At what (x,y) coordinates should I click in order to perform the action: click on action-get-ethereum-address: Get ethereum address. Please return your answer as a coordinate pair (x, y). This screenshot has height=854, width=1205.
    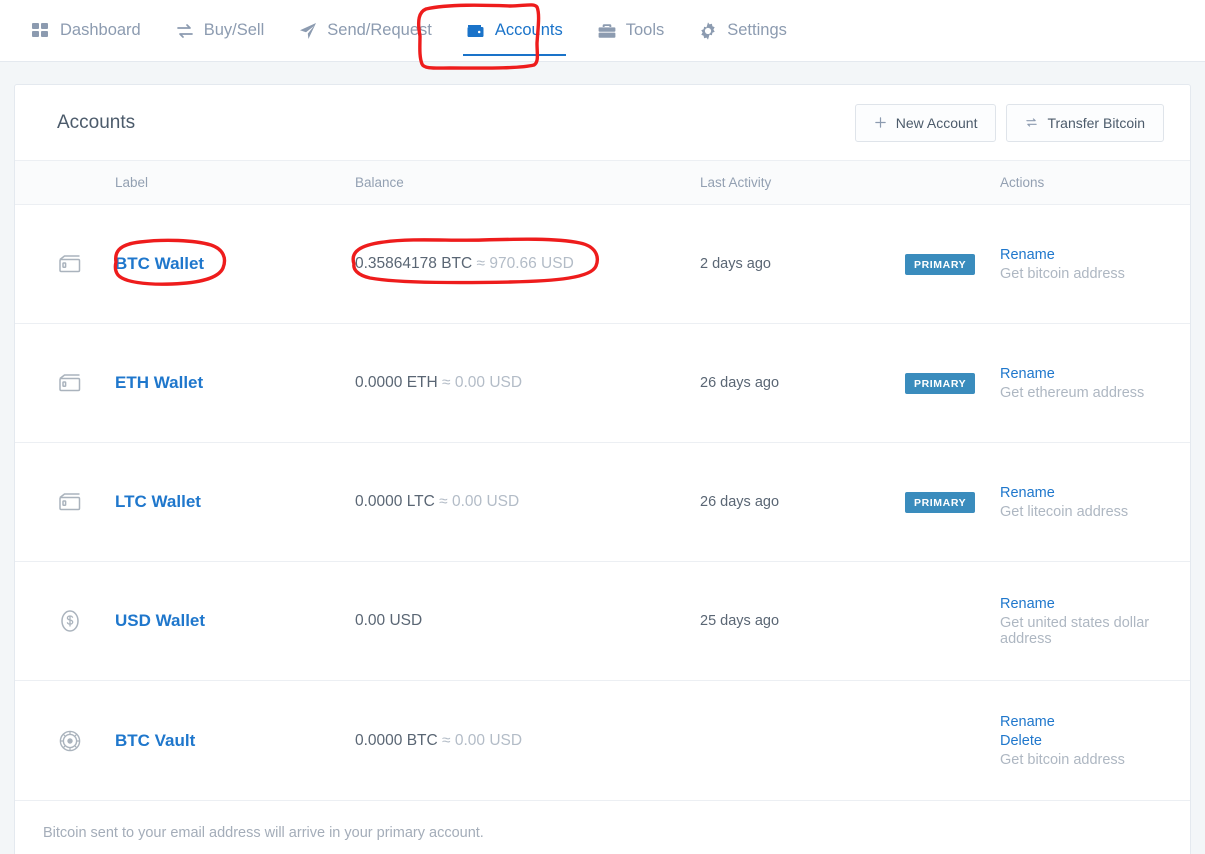
    Looking at the image, I should click on (1072, 392).